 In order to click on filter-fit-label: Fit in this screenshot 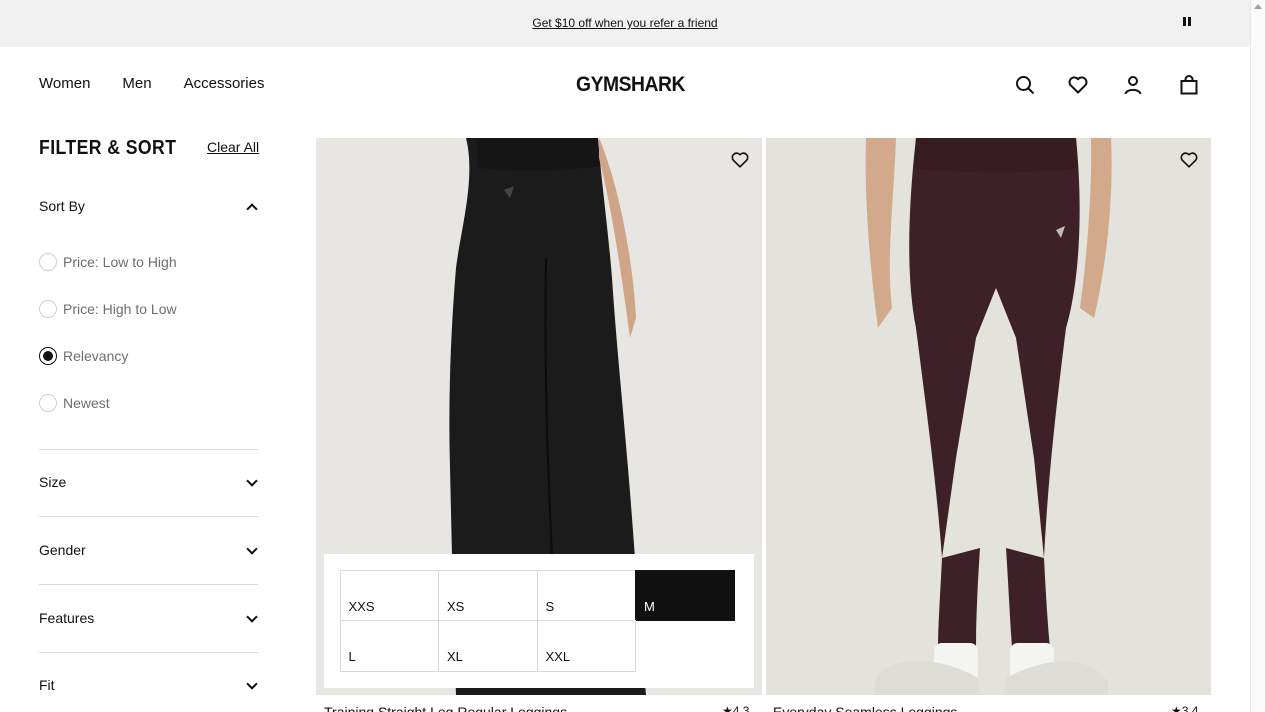, I will do `click(47, 685)`.